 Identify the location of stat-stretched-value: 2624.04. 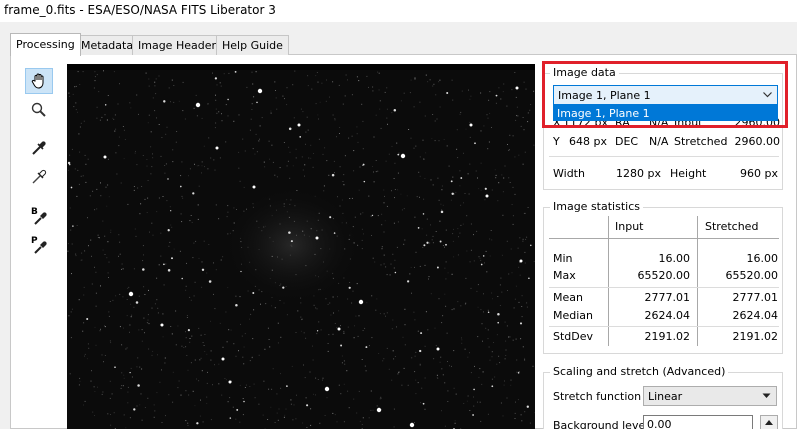
(755, 315).